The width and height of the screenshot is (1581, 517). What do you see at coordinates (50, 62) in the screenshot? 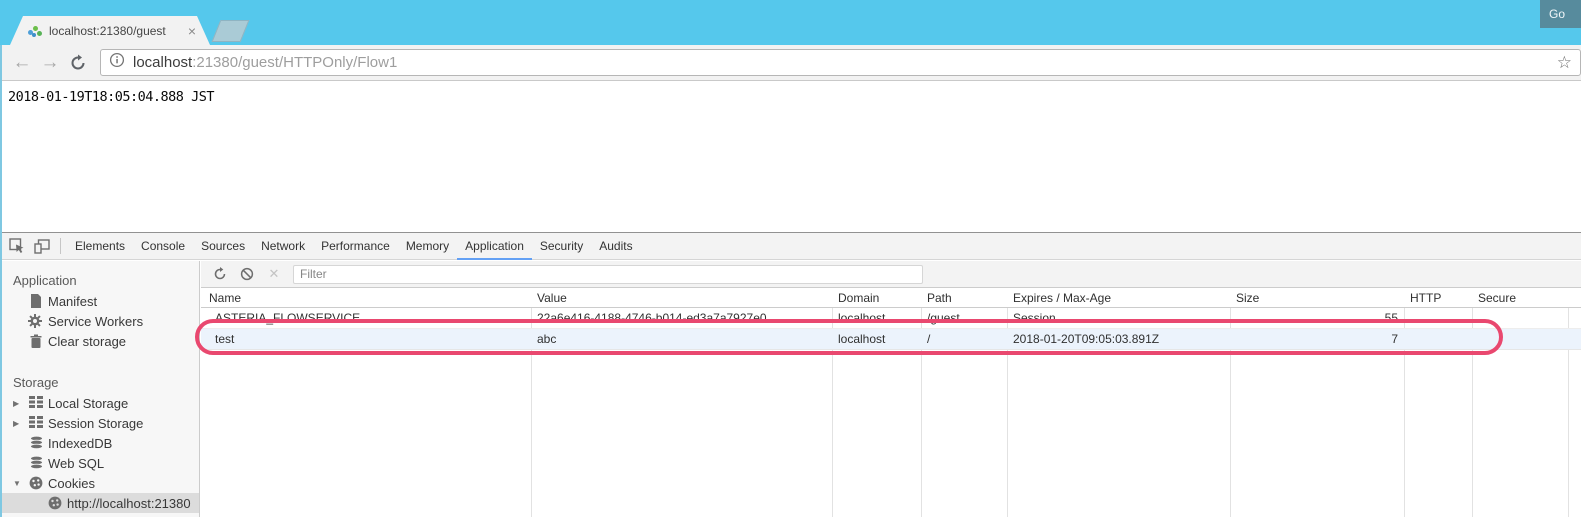
I see `forward-button-icon: →` at bounding box center [50, 62].